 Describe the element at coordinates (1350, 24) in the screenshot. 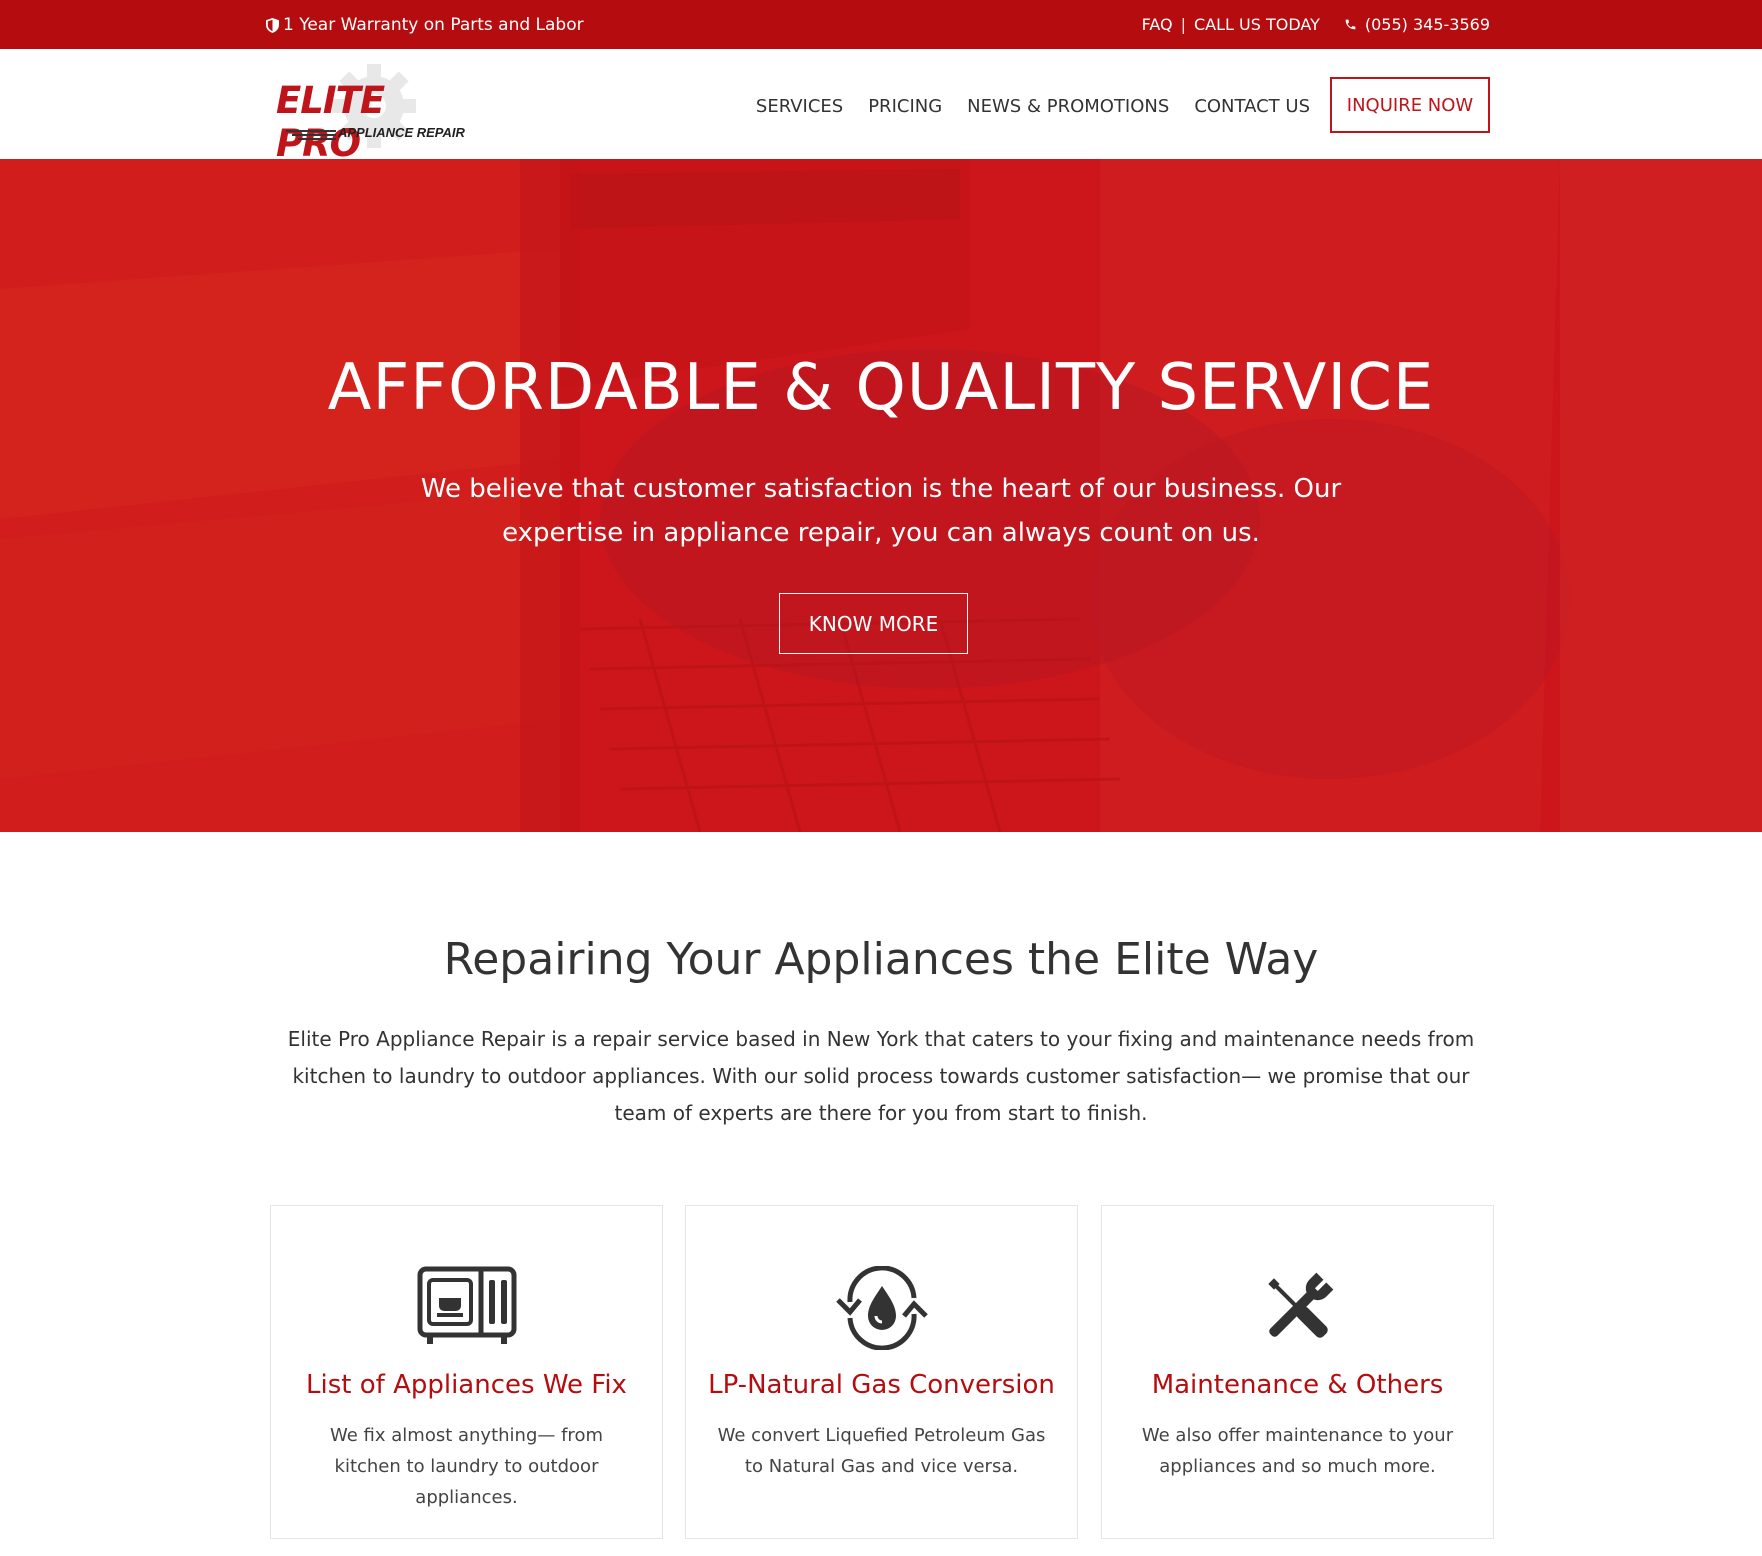

I see `phone-icon` at that location.